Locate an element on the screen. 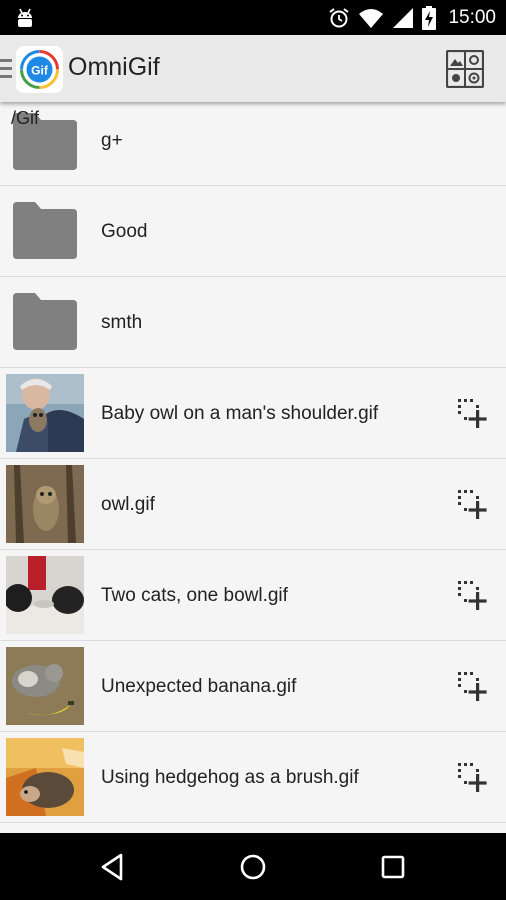 This screenshot has width=506, height=900. gif-name: Using hedgehog as a brush.gif is located at coordinates (230, 777).